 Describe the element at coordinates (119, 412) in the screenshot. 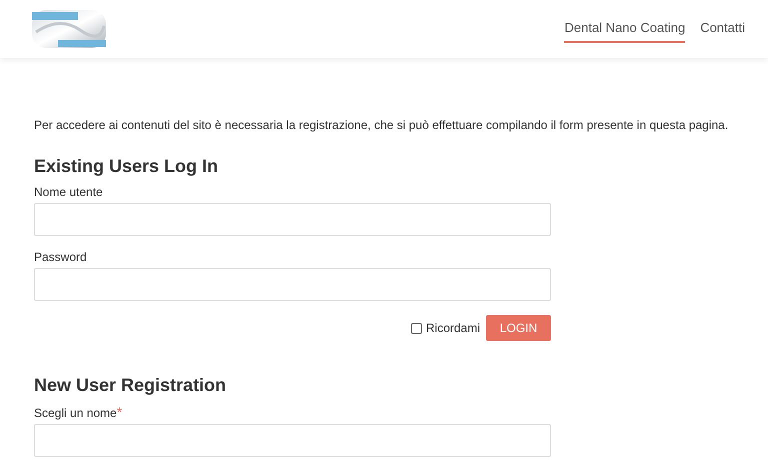

I see `required-mark: *` at that location.